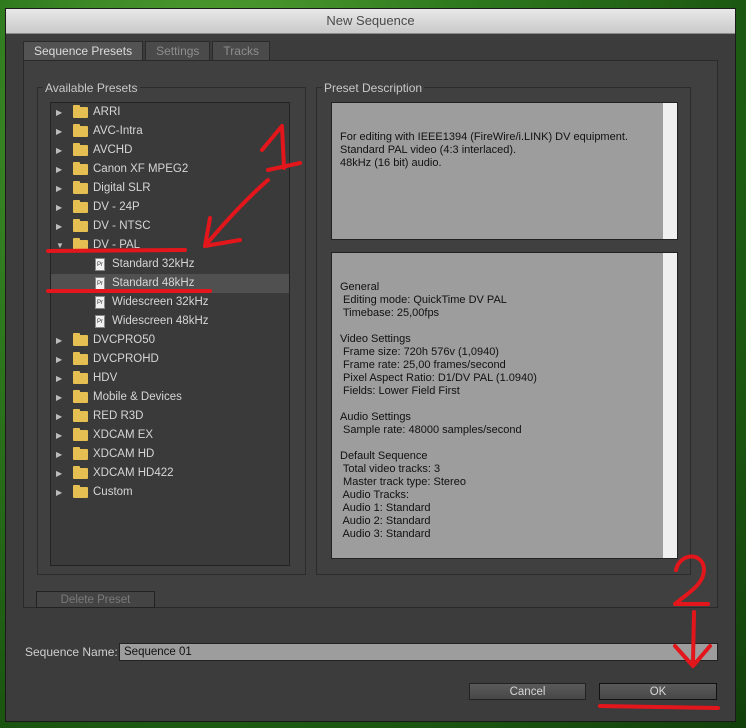  What do you see at coordinates (170, 435) in the screenshot?
I see `tree-folder-row: ▶ XDCAM EX` at bounding box center [170, 435].